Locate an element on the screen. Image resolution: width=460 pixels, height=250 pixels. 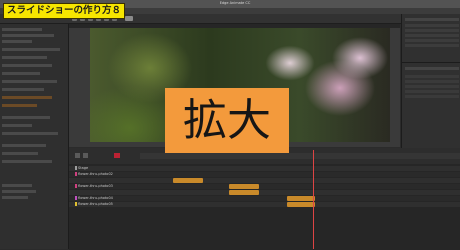
properties-panel is located at coordinates (34, 136).